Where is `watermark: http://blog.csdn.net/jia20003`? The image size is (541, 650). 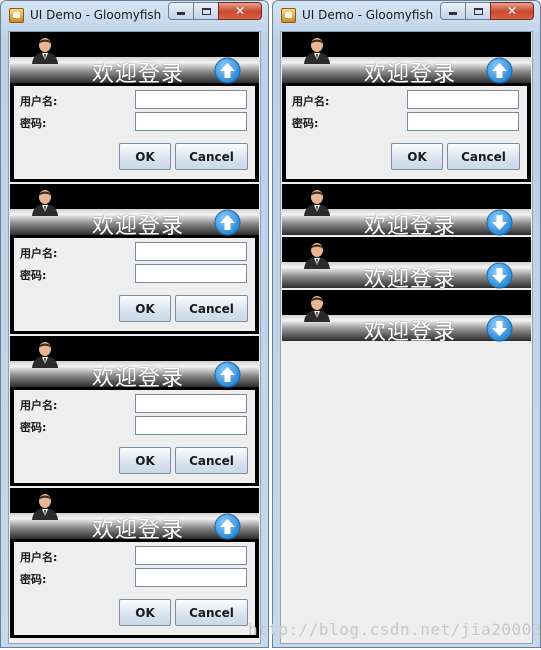
watermark: http://blog.csdn.net/jia20003 is located at coordinates (394, 629).